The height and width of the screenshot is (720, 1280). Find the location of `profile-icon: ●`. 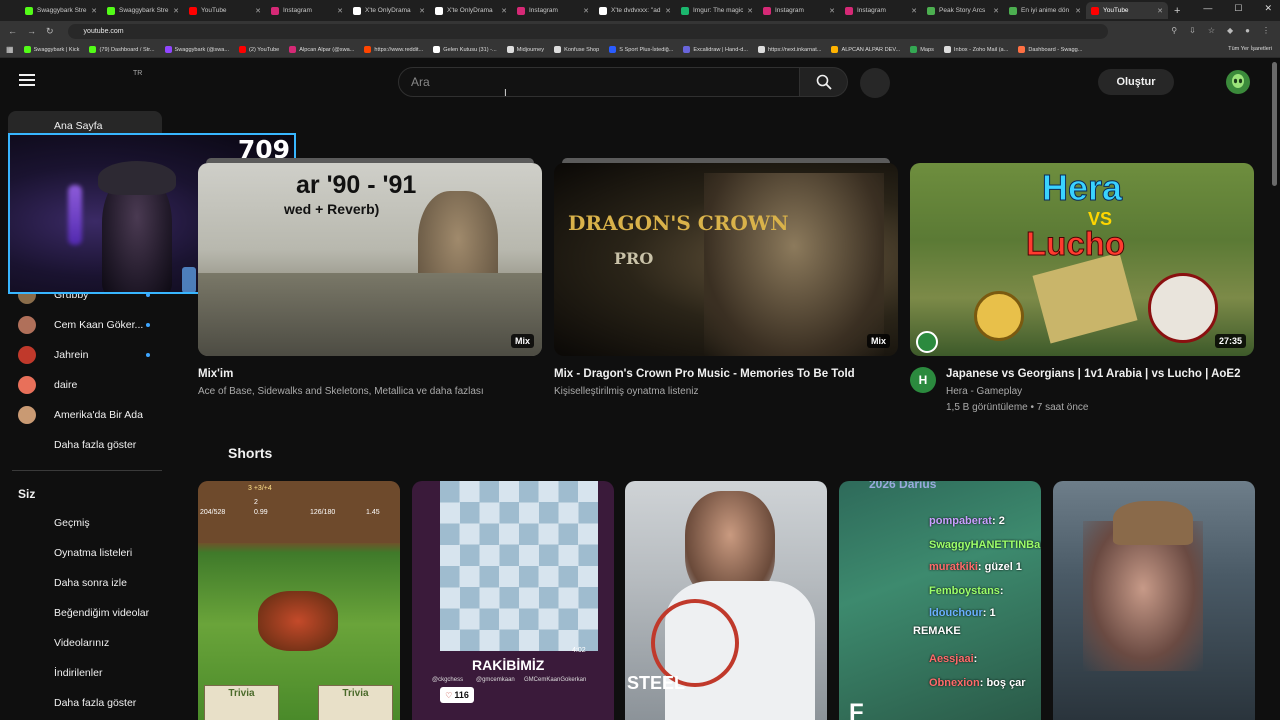

profile-icon: ● is located at coordinates (1247, 30).